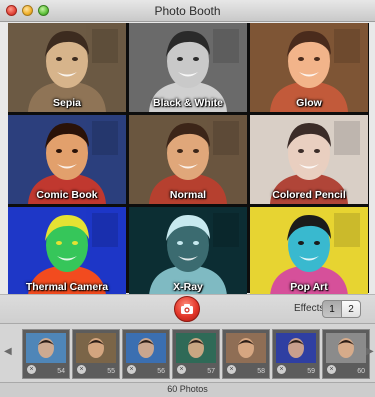  I want to click on scroll-right-arrow-icon: ▶, so click(370, 351).